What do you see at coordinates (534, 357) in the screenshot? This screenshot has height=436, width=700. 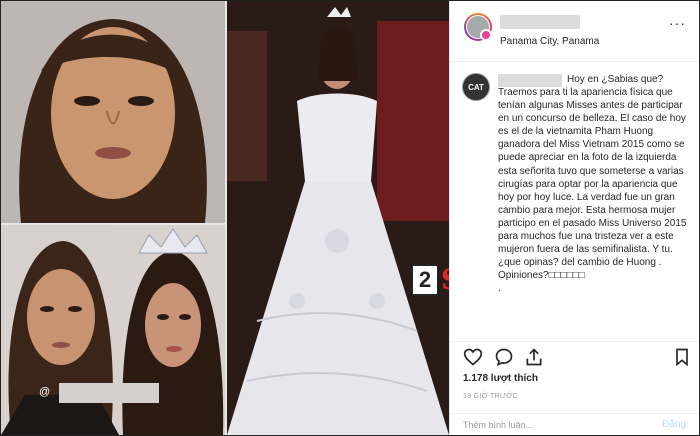 I see `share-icon` at bounding box center [534, 357].